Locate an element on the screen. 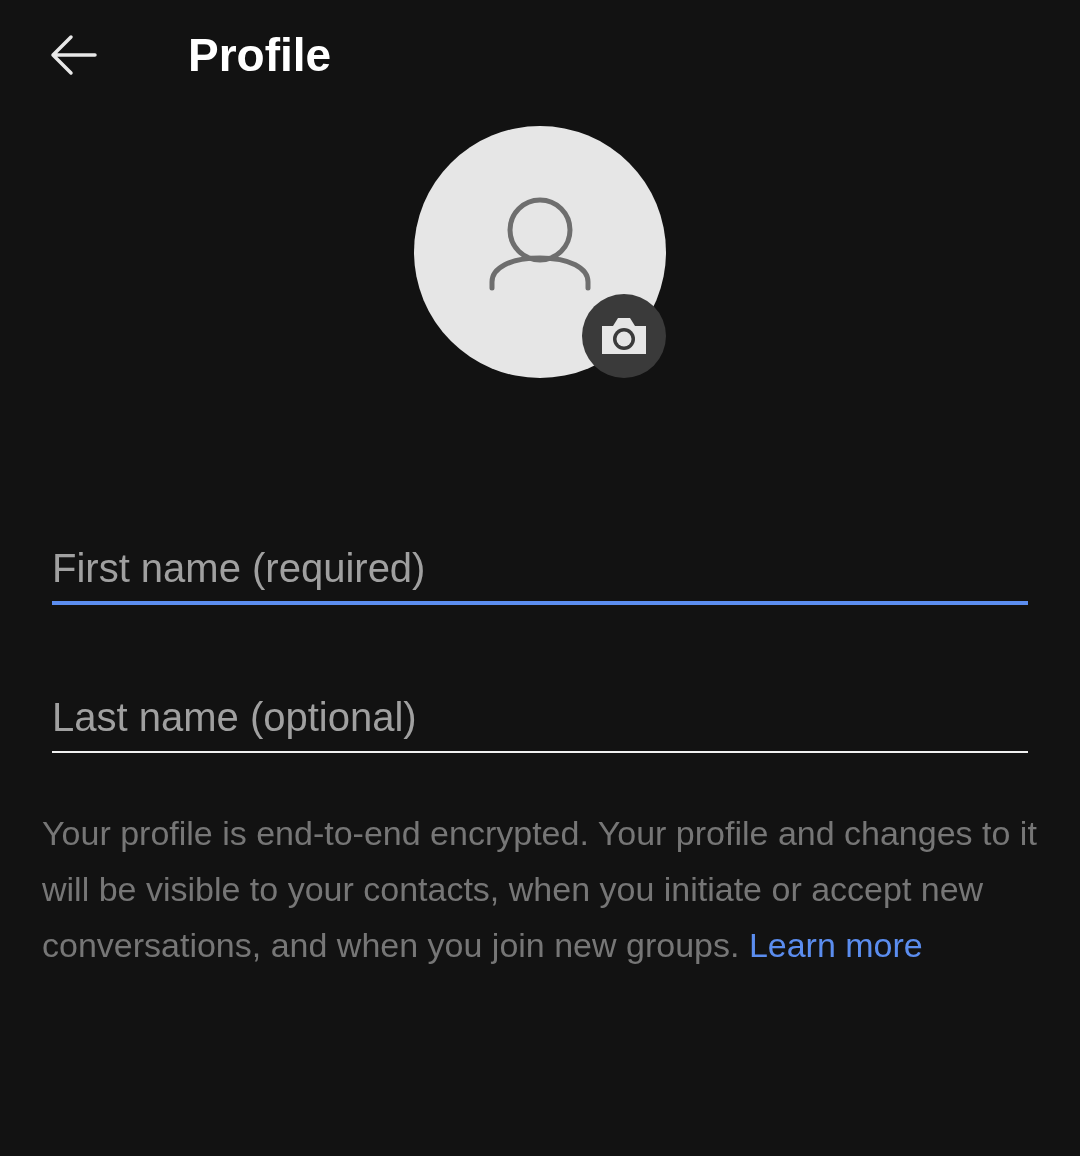 The height and width of the screenshot is (1156, 1080). screen-title: Profile is located at coordinates (260, 55).